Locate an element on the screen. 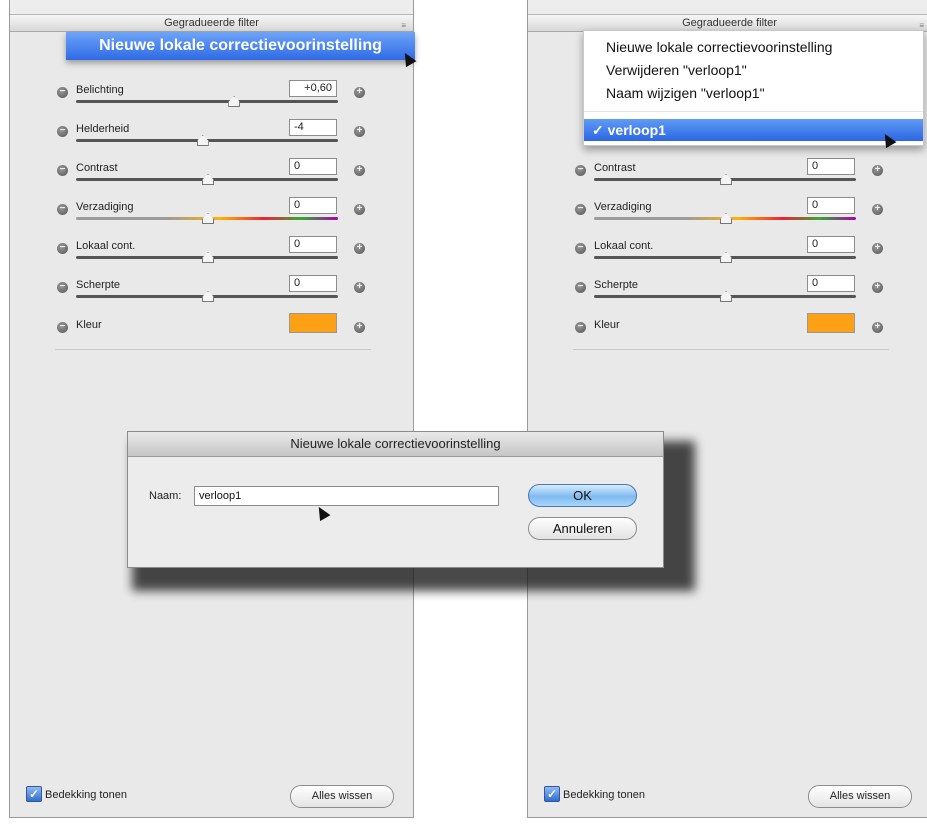 The height and width of the screenshot is (830, 927). menu-item-rename-preset: Naam wijzigen "verloop1" is located at coordinates (685, 93).